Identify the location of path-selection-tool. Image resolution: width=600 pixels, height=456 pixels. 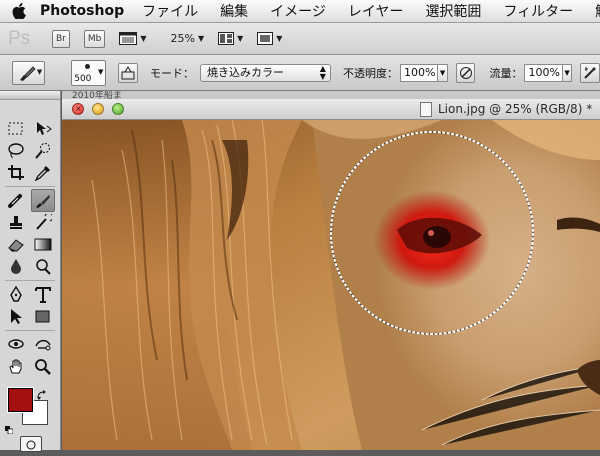
(16, 316).